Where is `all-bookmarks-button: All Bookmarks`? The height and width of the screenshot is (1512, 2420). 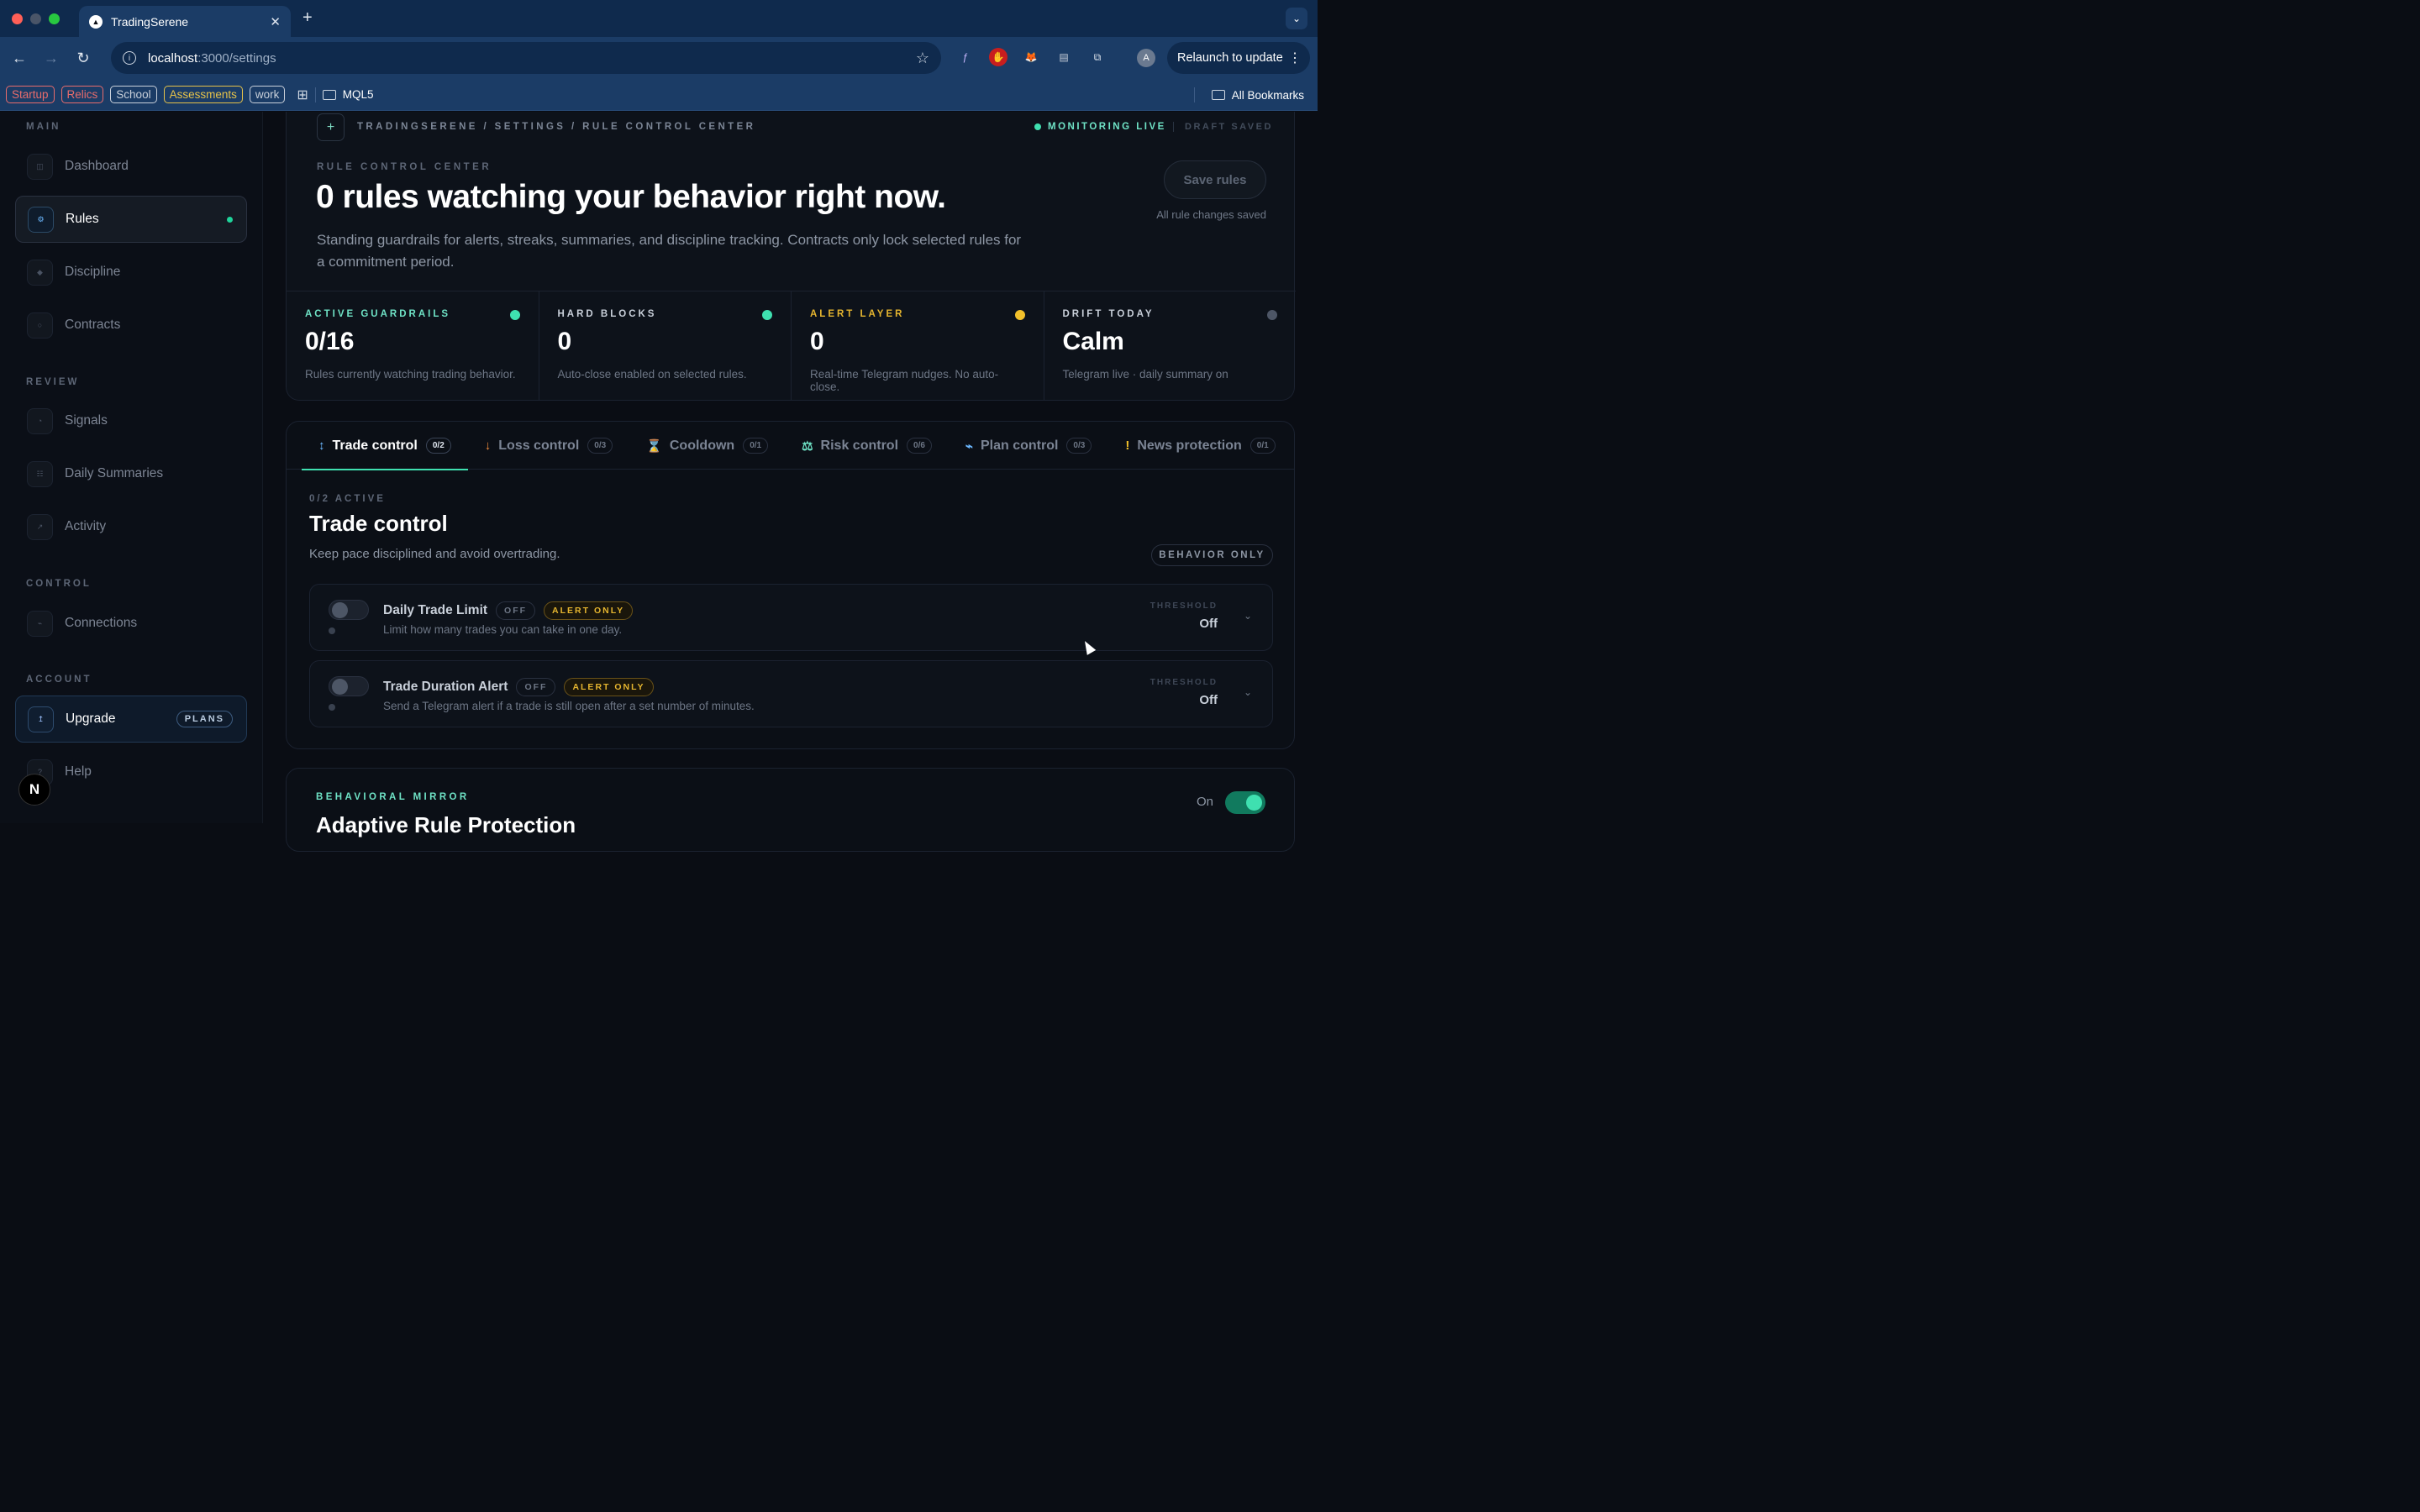 all-bookmarks-button: All Bookmarks is located at coordinates (1248, 94).